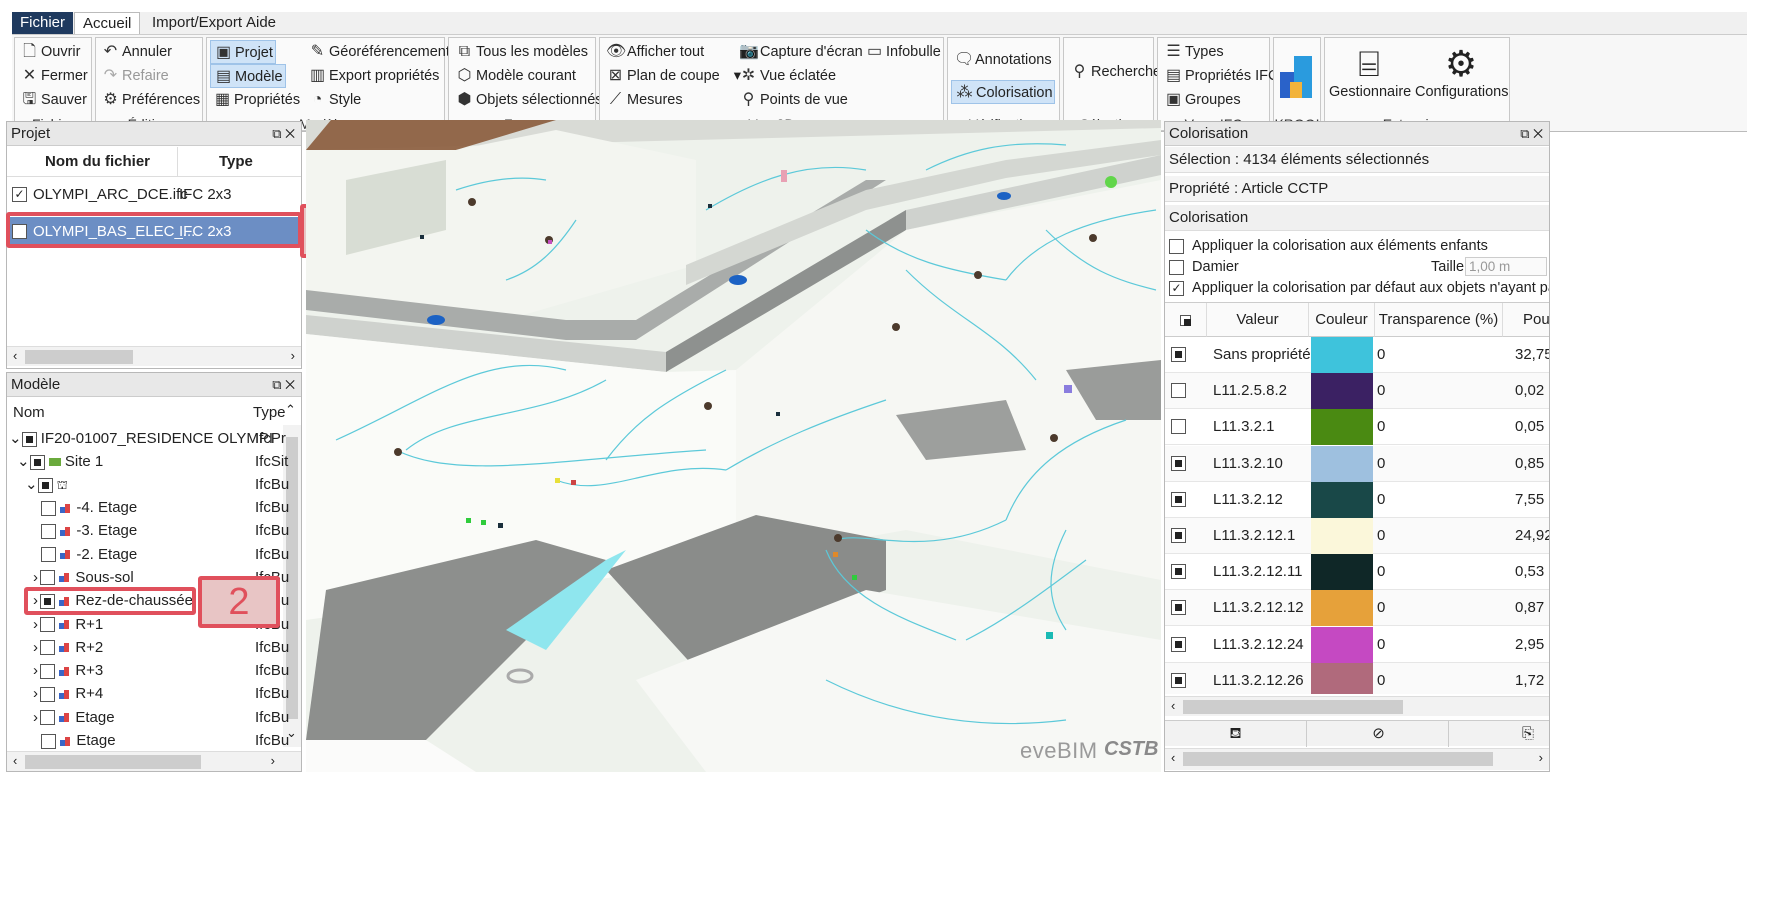 This screenshot has width=1790, height=898. Describe the element at coordinates (68, 647) in the screenshot. I see `tree-item-storey: › R+2` at that location.